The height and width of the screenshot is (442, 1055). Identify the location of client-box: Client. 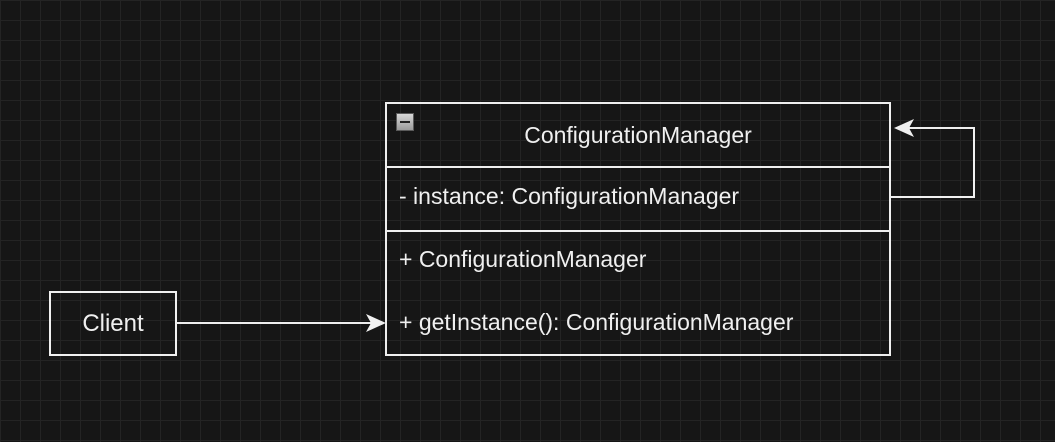
(113, 323).